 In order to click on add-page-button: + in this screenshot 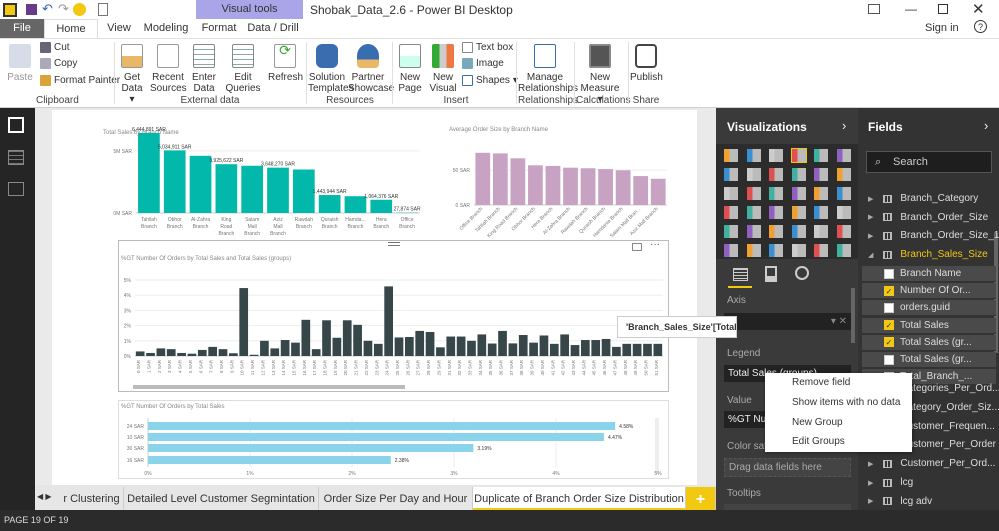, I will do `click(701, 498)`.